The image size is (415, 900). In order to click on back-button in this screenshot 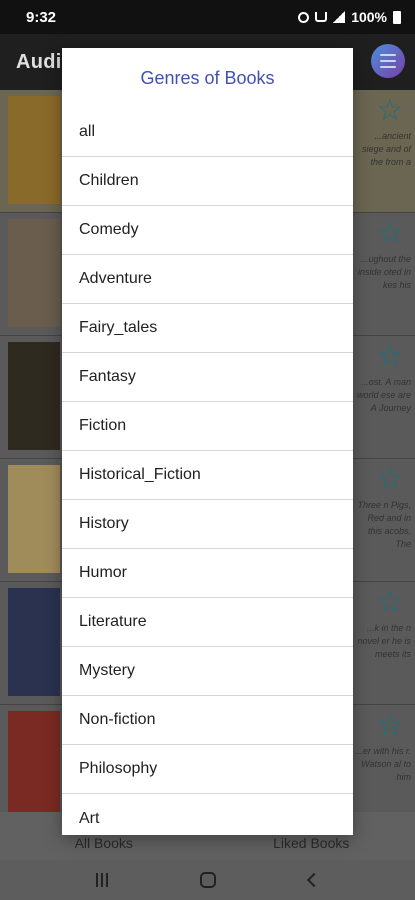, I will do `click(313, 880)`.